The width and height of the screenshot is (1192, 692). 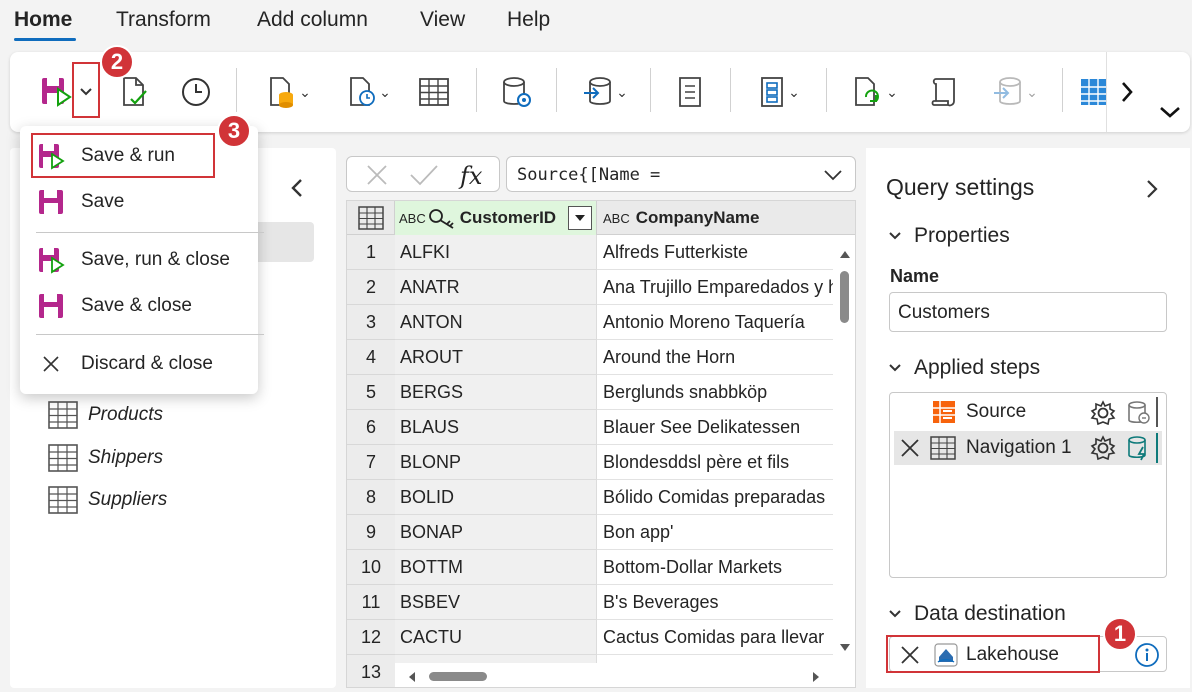 I want to click on table-row: 3 ANTON Antonio Moreno Taquería, so click(x=590, y=322).